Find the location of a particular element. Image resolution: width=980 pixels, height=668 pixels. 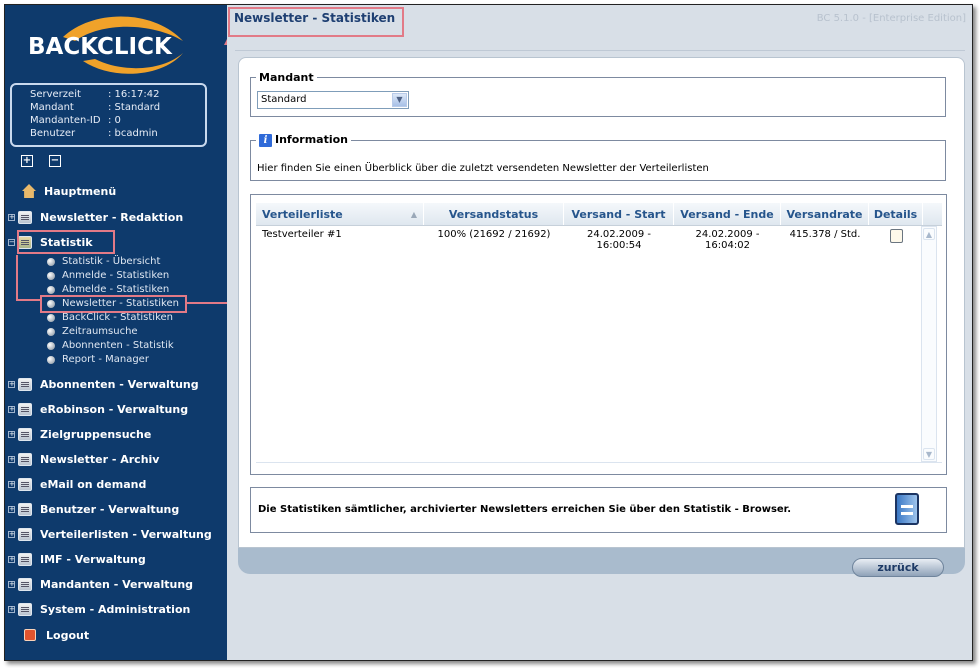

col-details: Details is located at coordinates (896, 214).